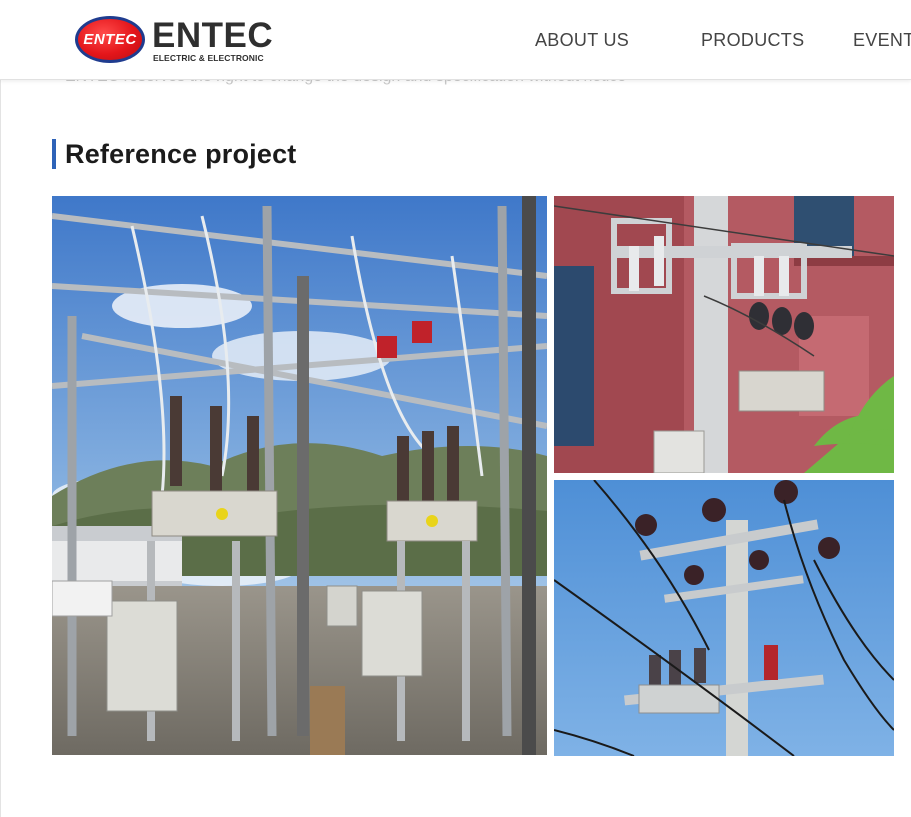  What do you see at coordinates (582, 40) in the screenshot?
I see `nav-about-us: ABOUT US` at bounding box center [582, 40].